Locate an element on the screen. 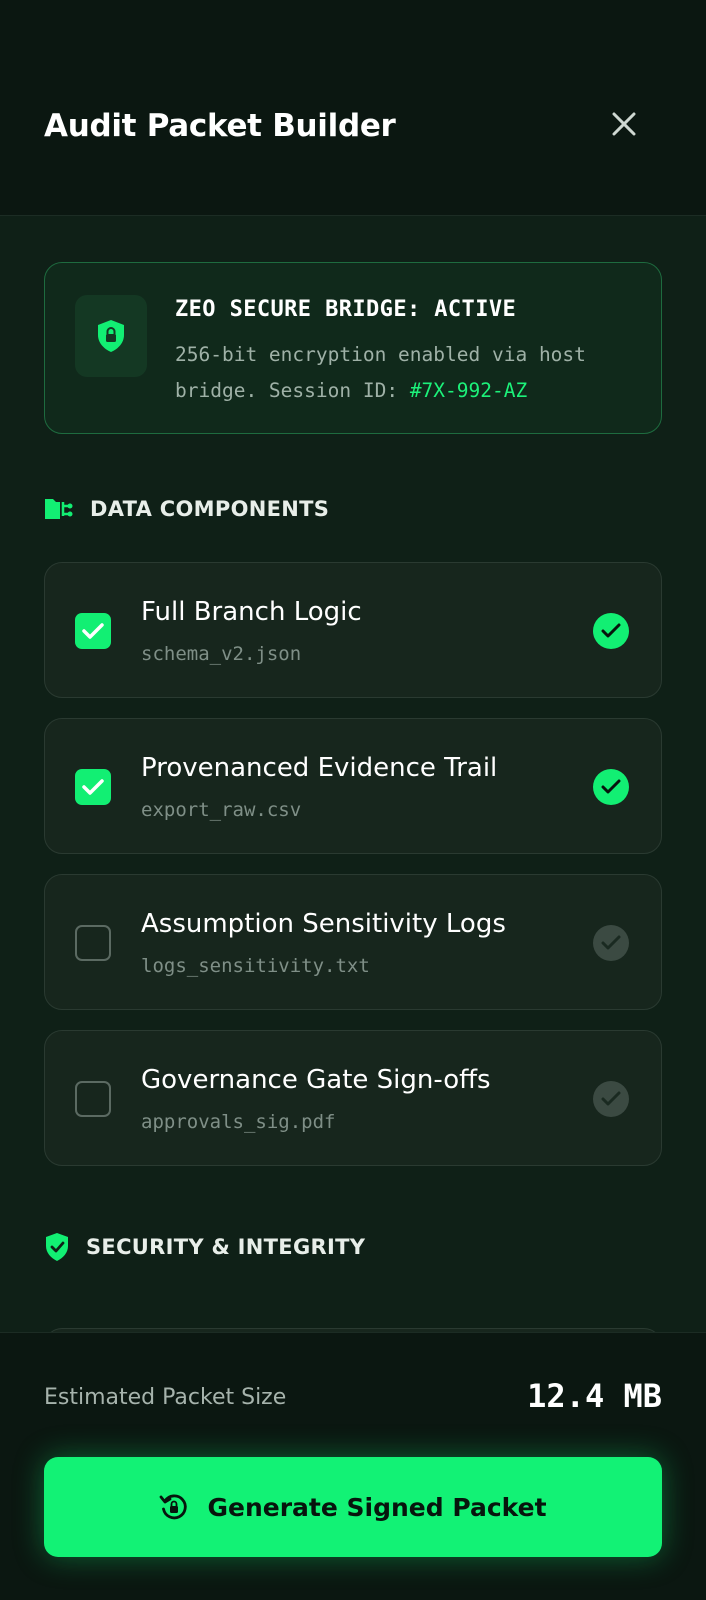  generate-button-label: Generate Signed Packet is located at coordinates (377, 1507).